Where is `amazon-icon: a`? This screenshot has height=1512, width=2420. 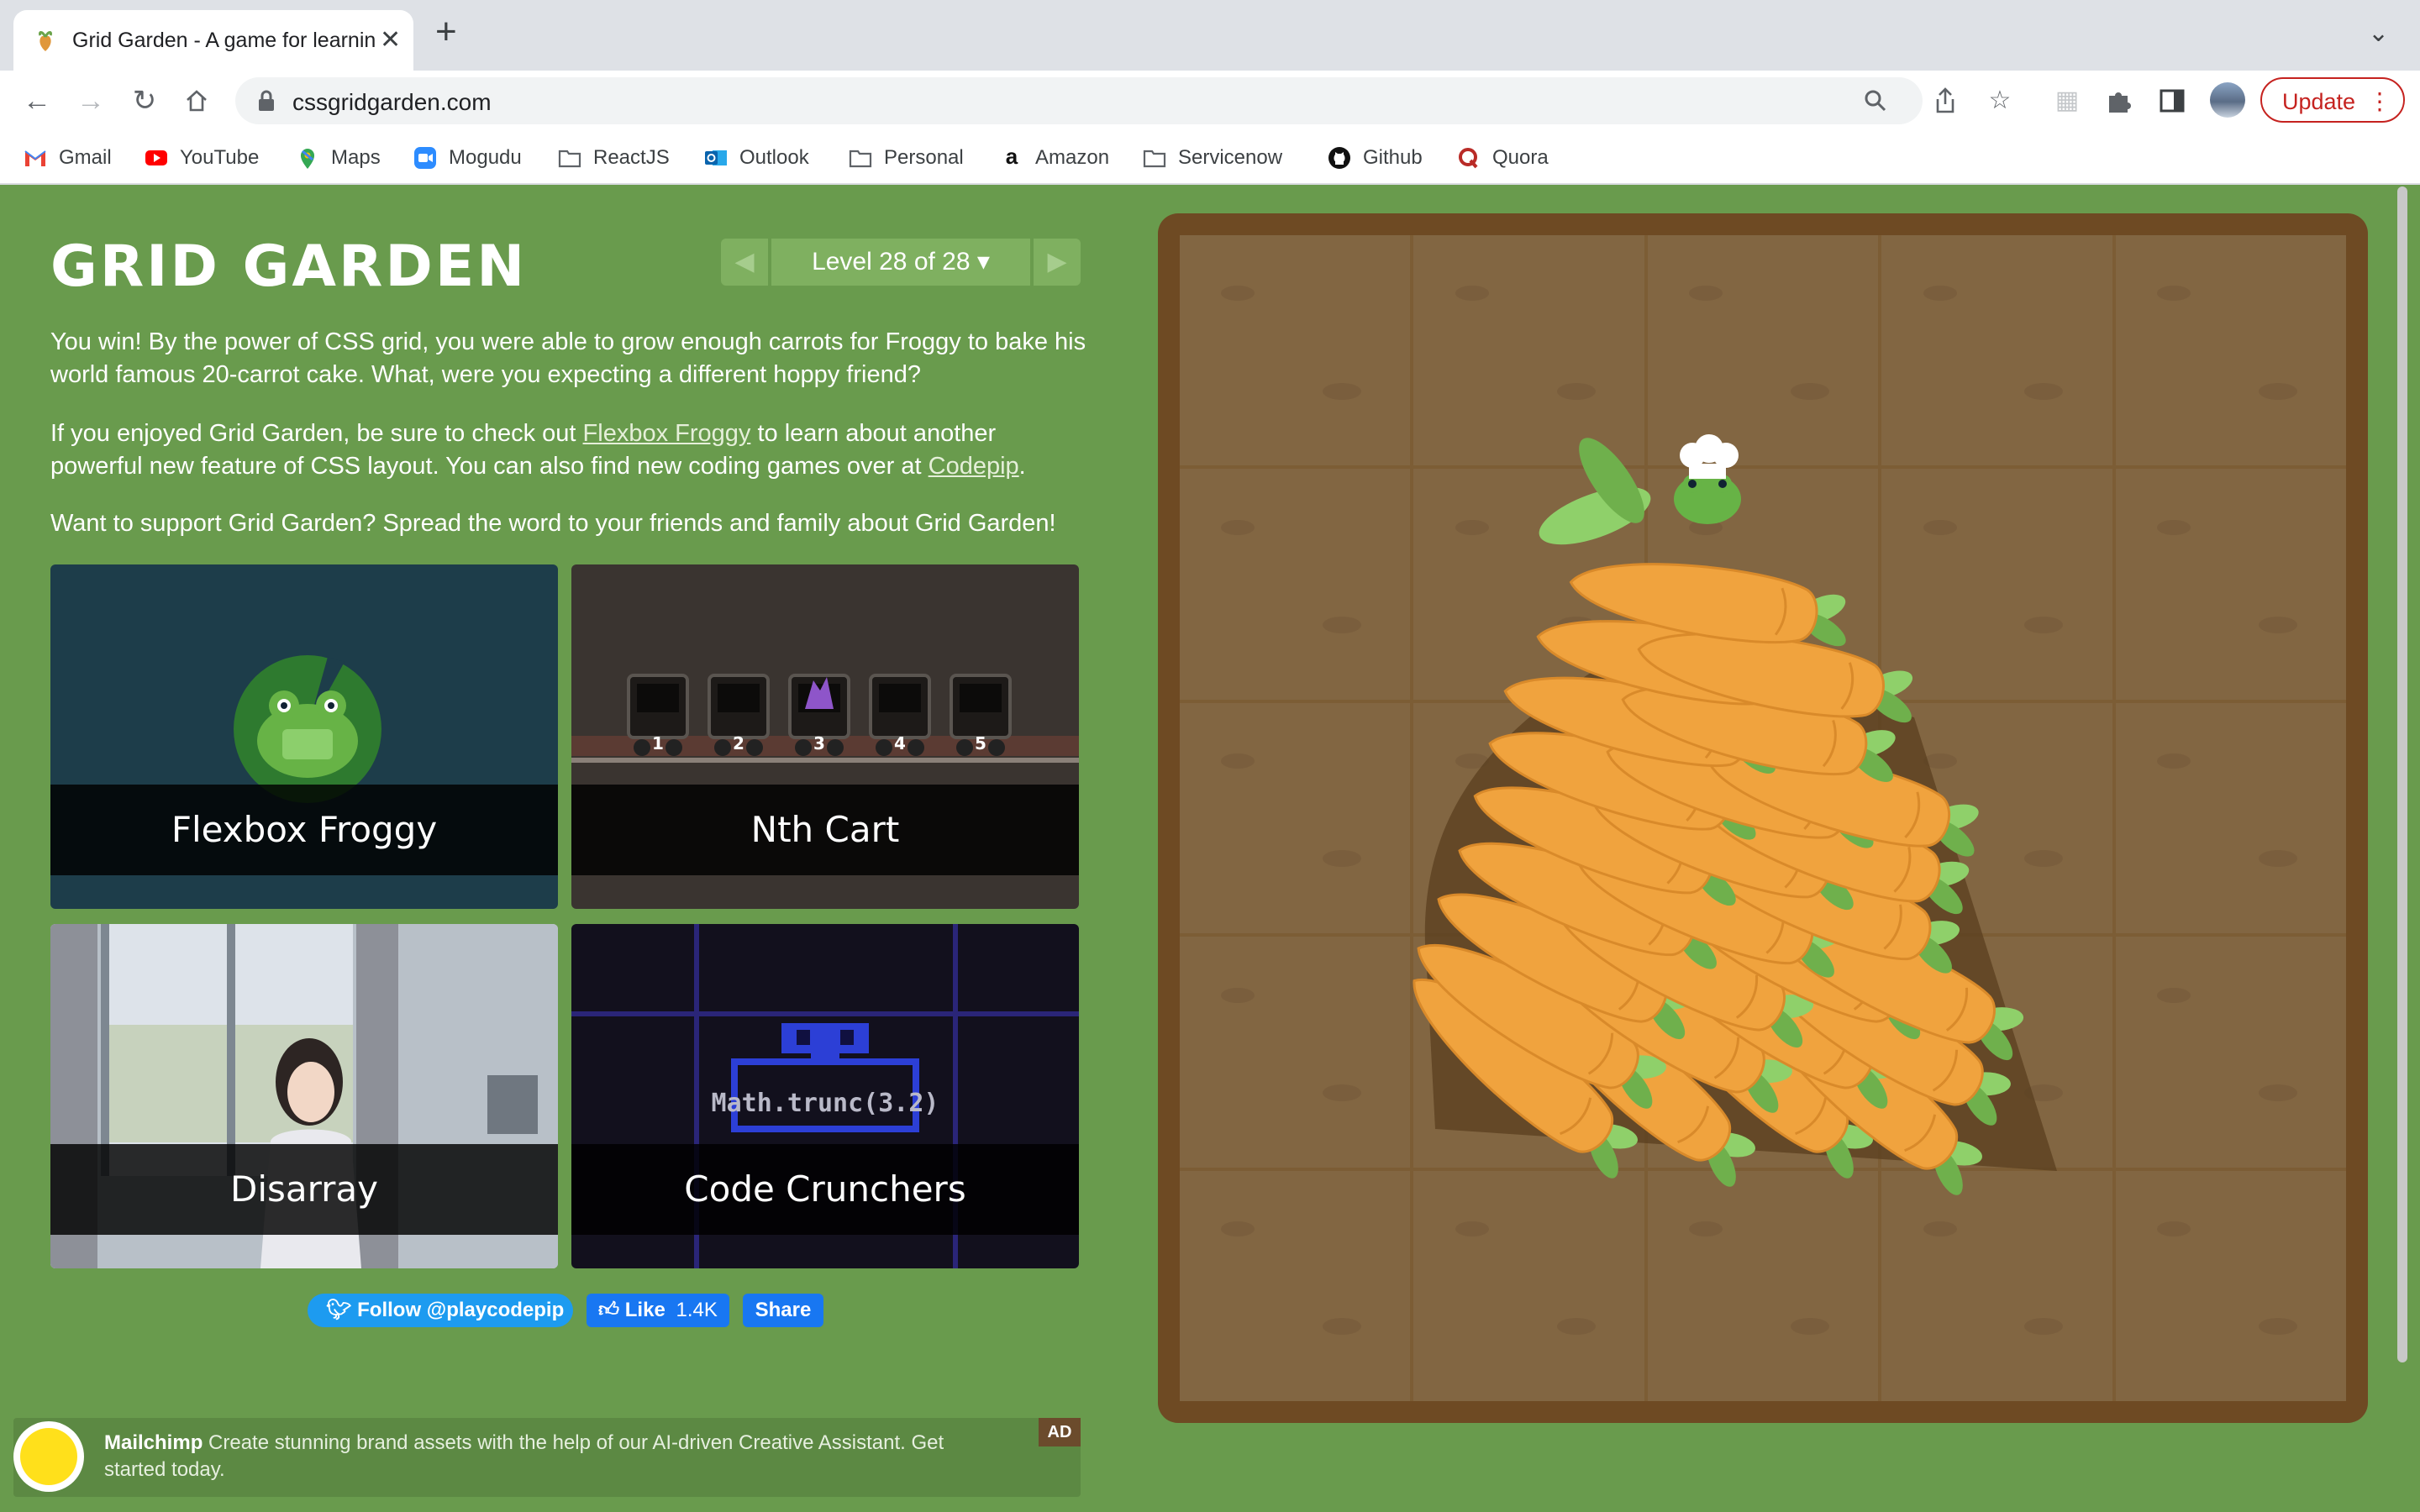 amazon-icon: a is located at coordinates (1012, 156).